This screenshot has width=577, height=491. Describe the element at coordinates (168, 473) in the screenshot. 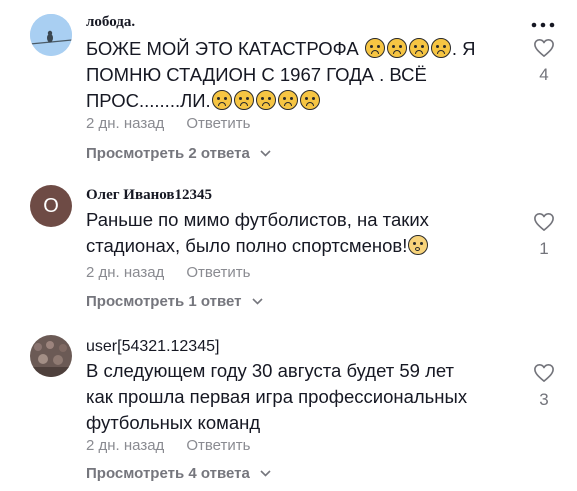

I see `view-replies-label: Просмотреть 4 ответа` at that location.